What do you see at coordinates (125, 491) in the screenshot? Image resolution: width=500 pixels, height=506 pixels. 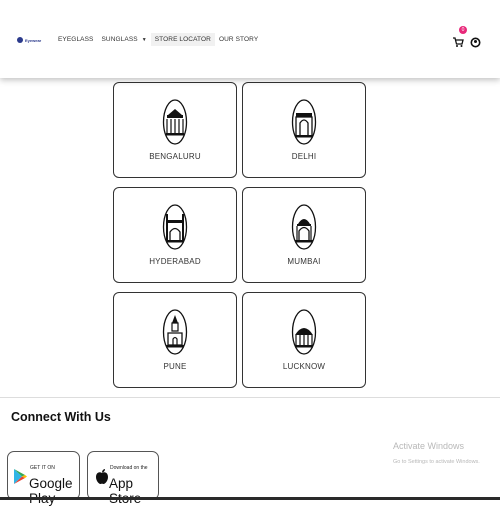 I see `app-store-big-text: App Store` at bounding box center [125, 491].